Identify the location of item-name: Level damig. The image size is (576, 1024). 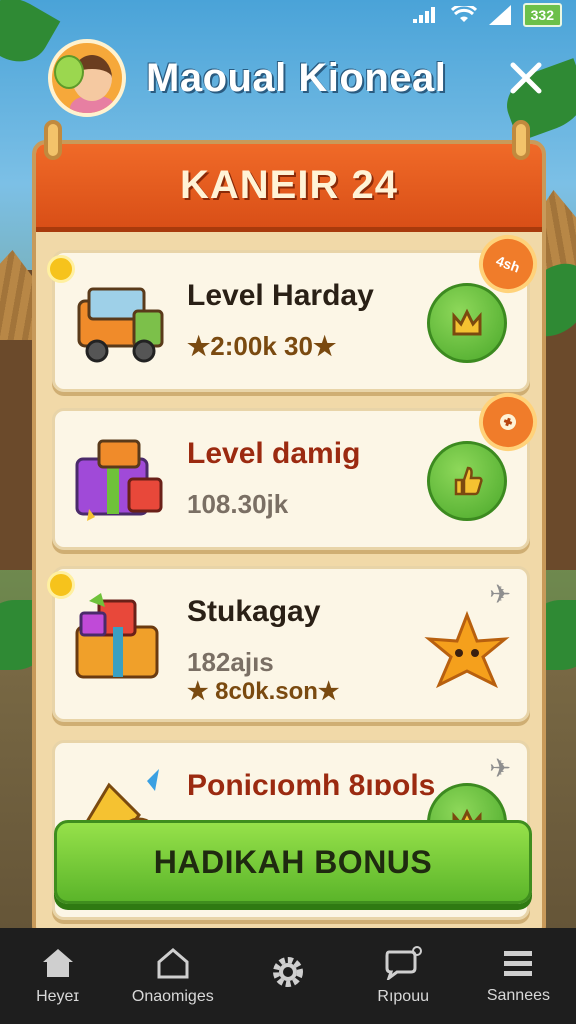
(274, 453).